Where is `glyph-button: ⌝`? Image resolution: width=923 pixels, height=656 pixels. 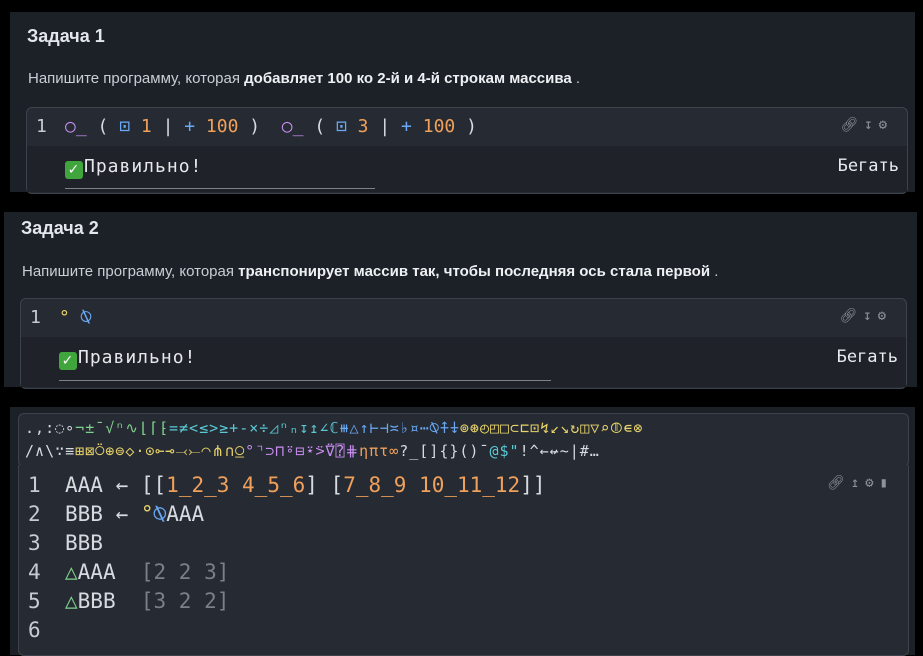
glyph-button: ⌝ is located at coordinates (259, 451).